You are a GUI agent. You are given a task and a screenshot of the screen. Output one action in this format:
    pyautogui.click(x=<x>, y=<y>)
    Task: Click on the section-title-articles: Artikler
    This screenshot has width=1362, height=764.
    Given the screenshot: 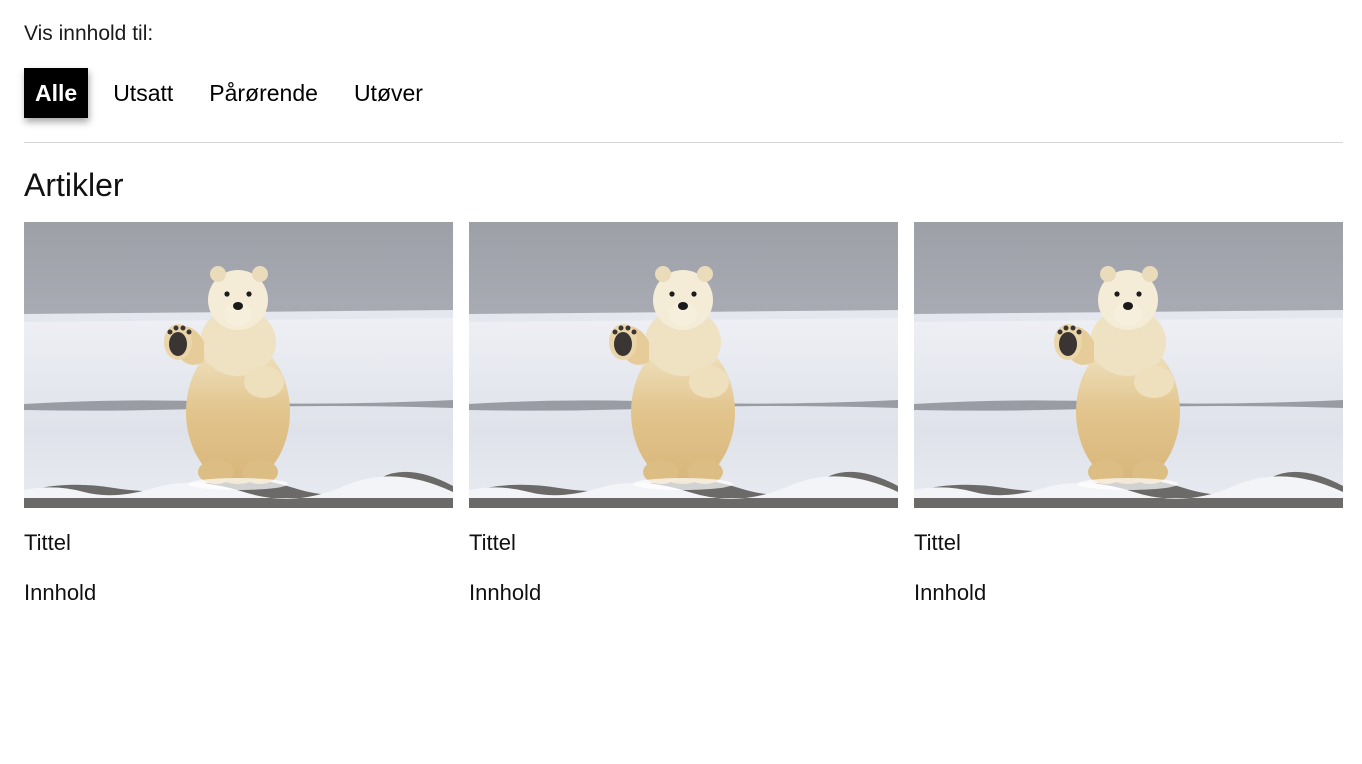 What is the action you would take?
    pyautogui.click(x=74, y=185)
    